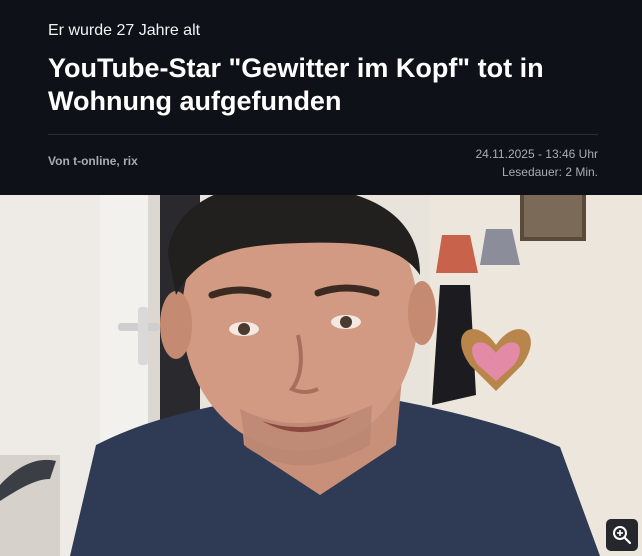  Describe the element at coordinates (93, 161) in the screenshot. I see `article-byline: Von t-online, rix` at that location.